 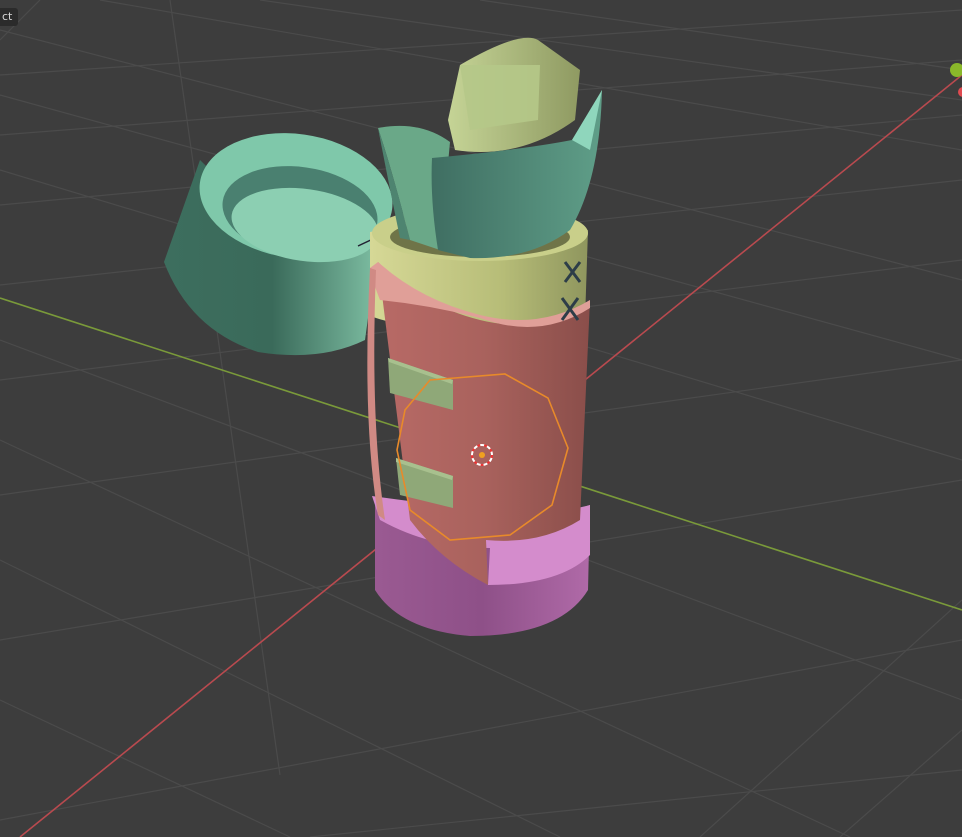 I want to click on gizmo-x-axis-icon, so click(x=960, y=92).